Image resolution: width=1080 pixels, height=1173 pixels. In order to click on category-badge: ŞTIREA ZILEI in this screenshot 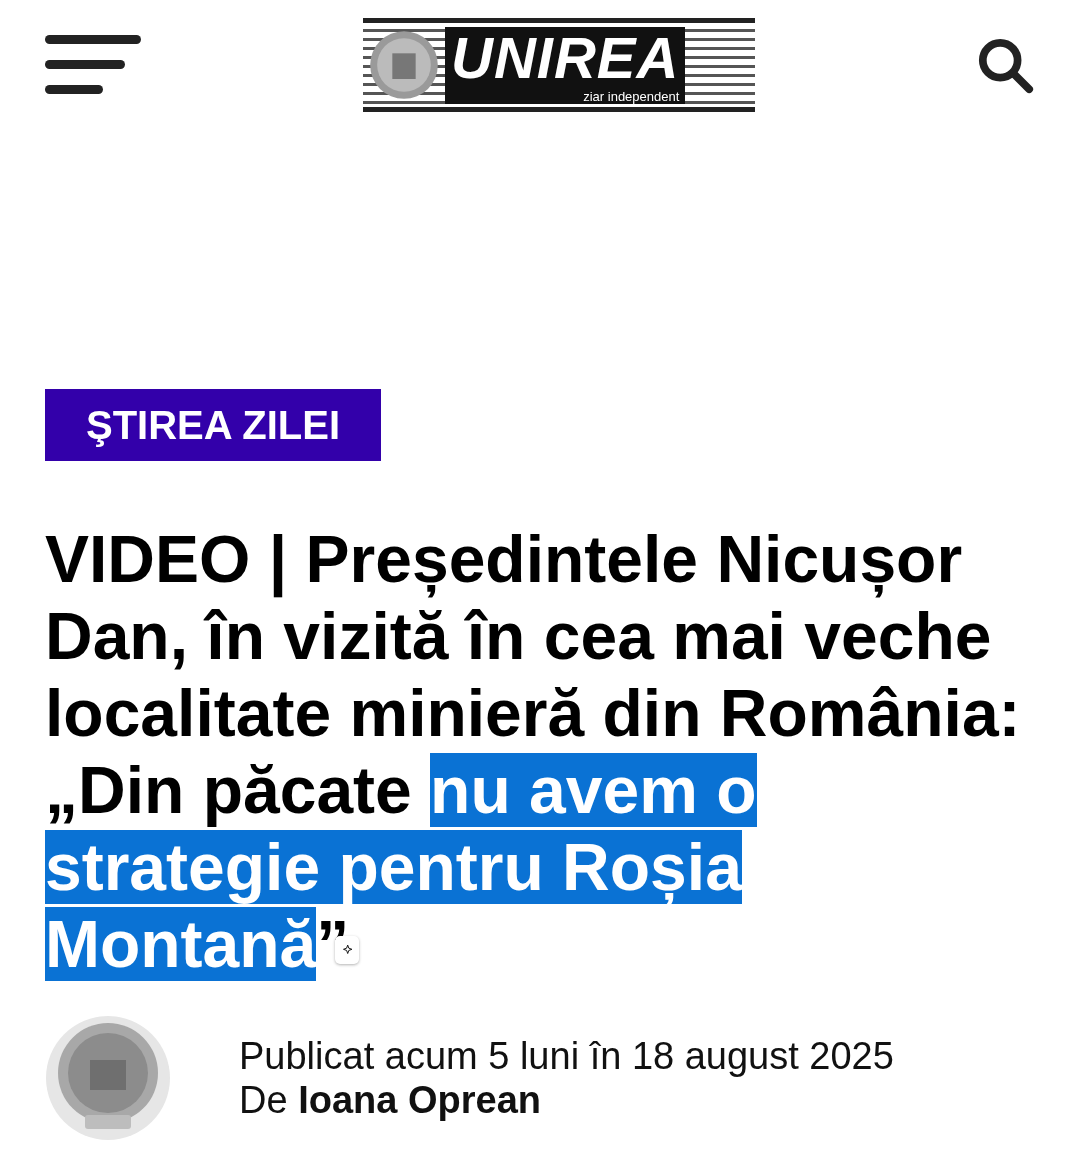, I will do `click(213, 425)`.